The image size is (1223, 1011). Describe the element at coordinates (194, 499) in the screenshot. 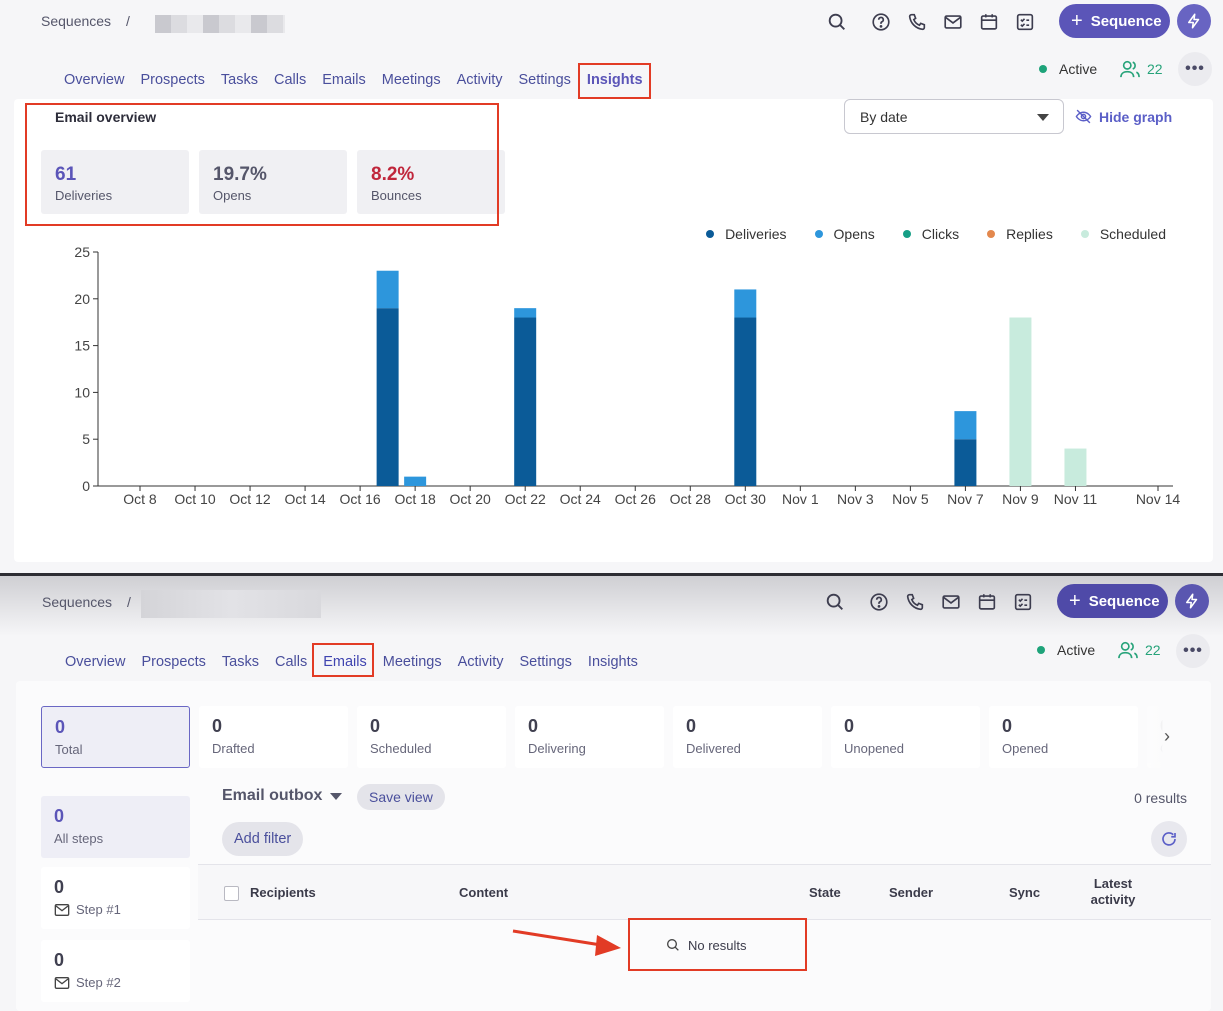

I see `x-tick-label: Oct 10` at that location.